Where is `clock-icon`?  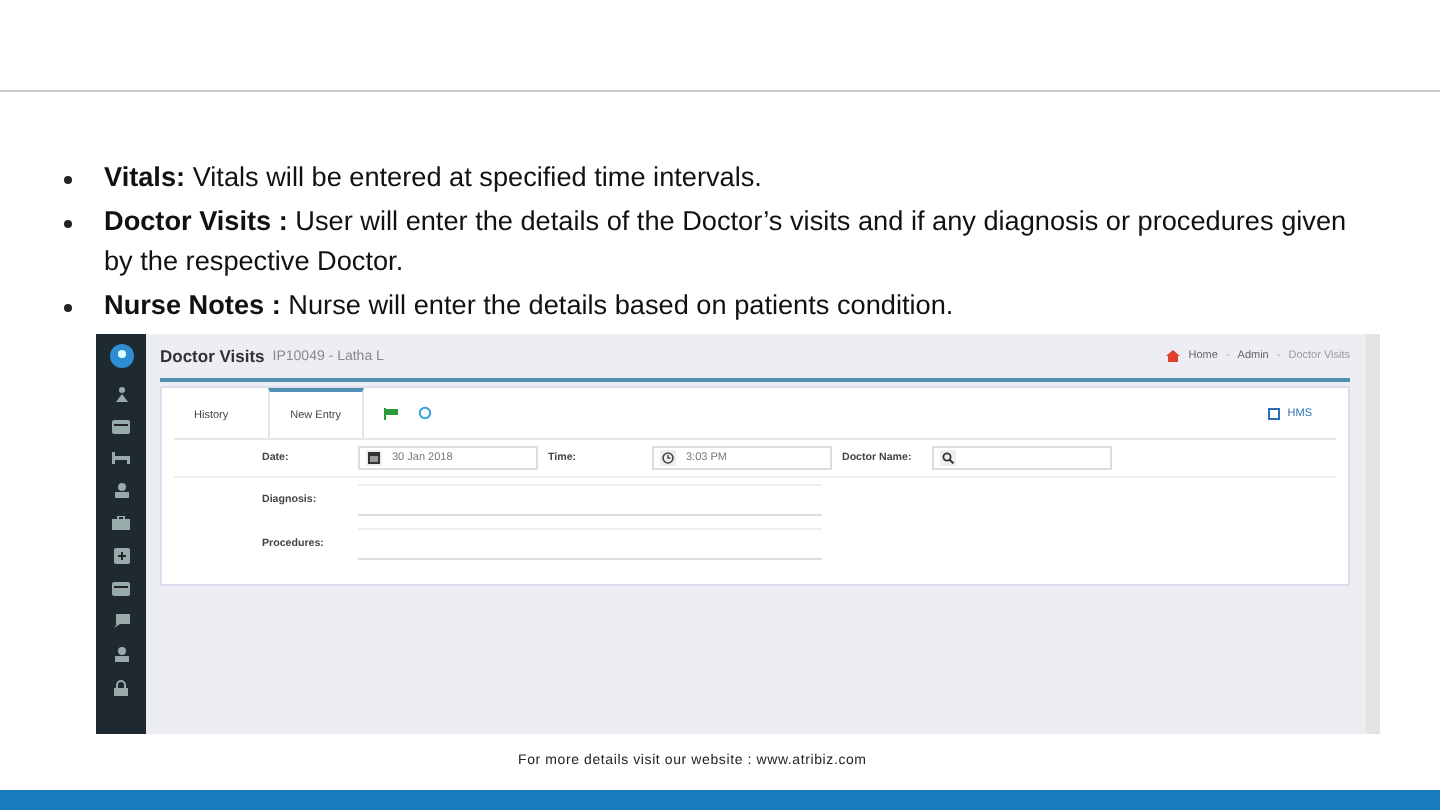 clock-icon is located at coordinates (668, 458).